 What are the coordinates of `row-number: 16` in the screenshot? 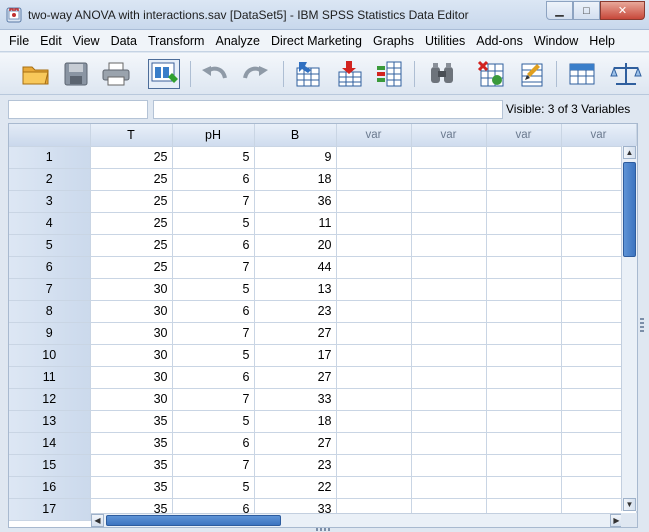 It's located at (50, 487).